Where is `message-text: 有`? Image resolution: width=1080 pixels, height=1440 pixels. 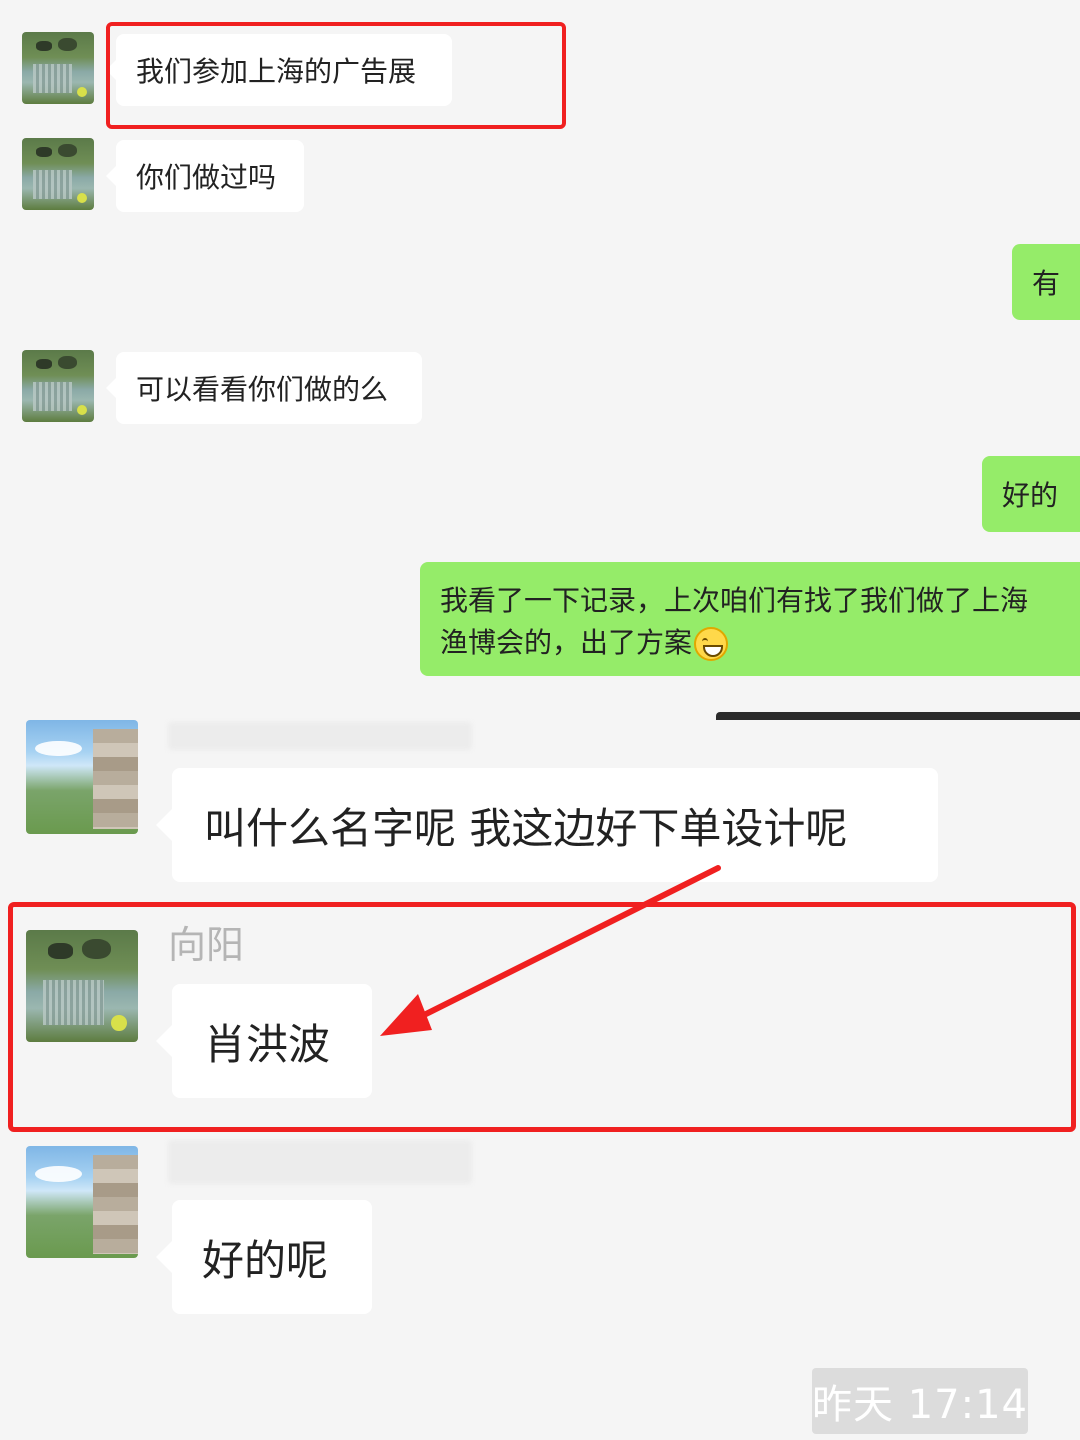
message-text: 有 is located at coordinates (1046, 283).